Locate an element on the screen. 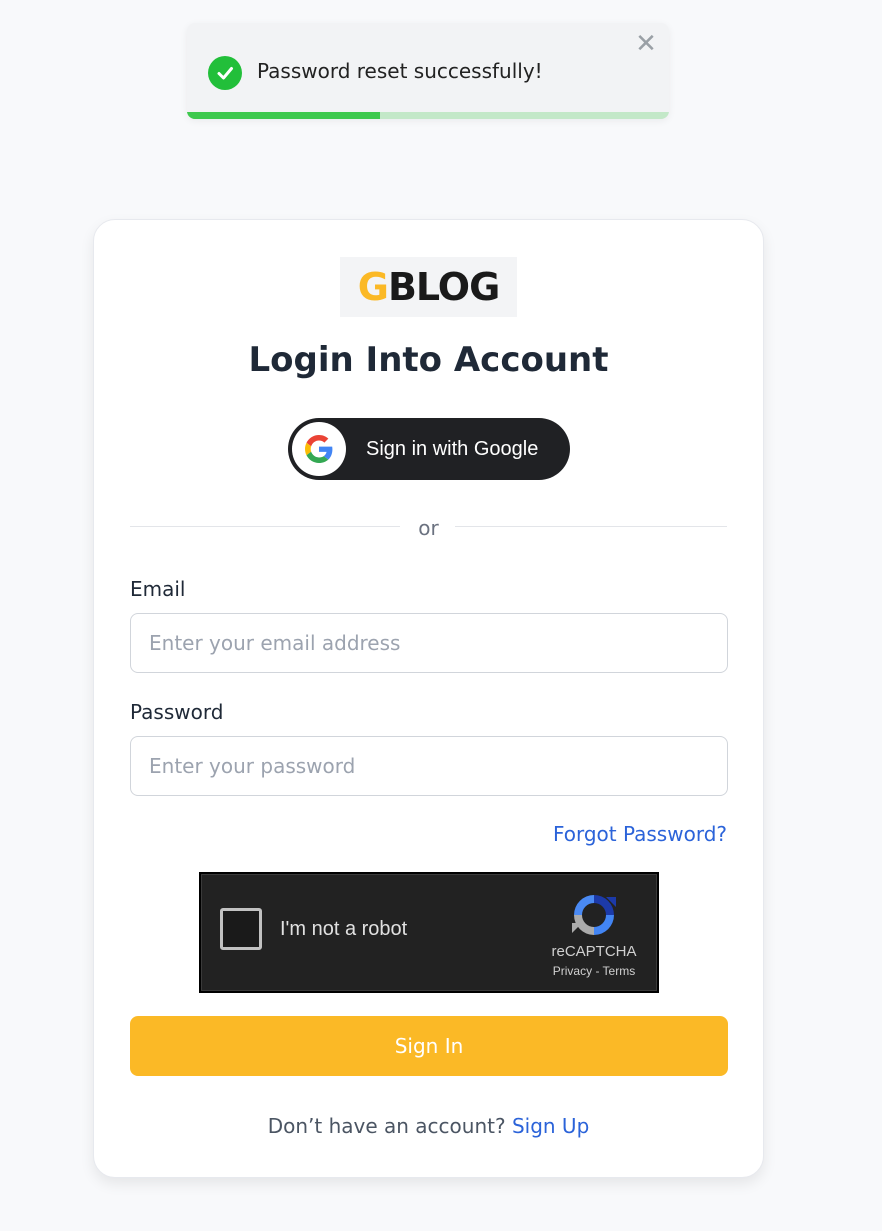 The width and height of the screenshot is (882, 1231). sign-up-link: Sign Up is located at coordinates (550, 1126).